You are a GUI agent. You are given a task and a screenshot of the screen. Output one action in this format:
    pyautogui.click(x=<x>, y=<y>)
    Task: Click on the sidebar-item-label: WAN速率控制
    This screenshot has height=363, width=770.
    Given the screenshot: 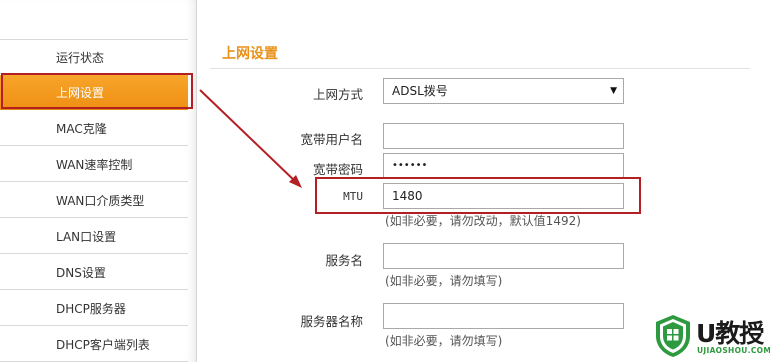 What is the action you would take?
    pyautogui.click(x=94, y=165)
    